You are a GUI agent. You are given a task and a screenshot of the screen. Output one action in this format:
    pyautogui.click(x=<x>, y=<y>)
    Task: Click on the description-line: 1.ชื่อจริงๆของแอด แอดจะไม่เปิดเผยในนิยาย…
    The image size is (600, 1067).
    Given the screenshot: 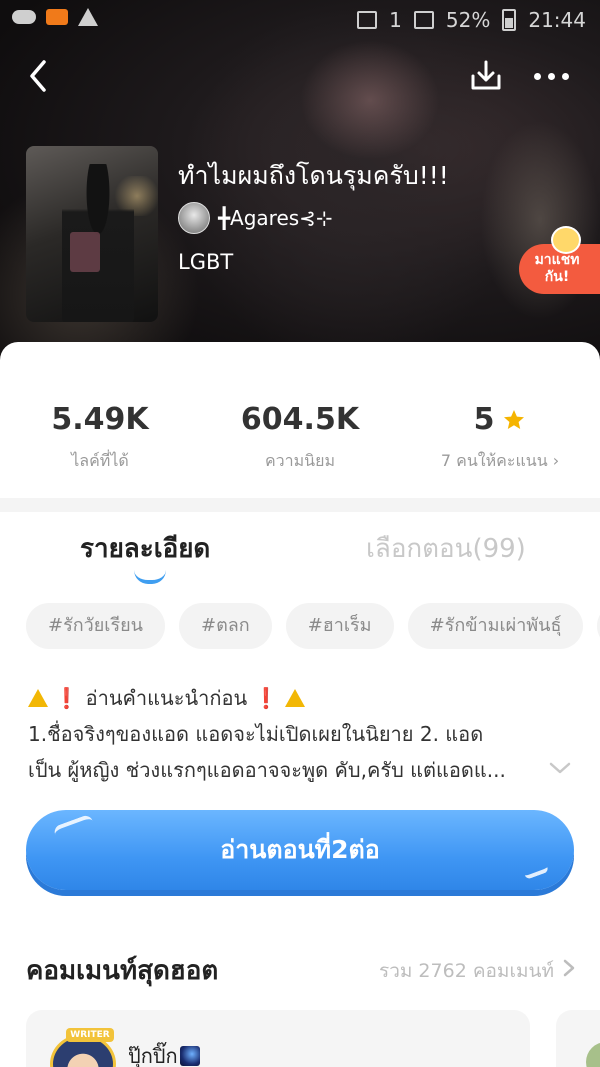 What is the action you would take?
    pyautogui.click(x=256, y=734)
    